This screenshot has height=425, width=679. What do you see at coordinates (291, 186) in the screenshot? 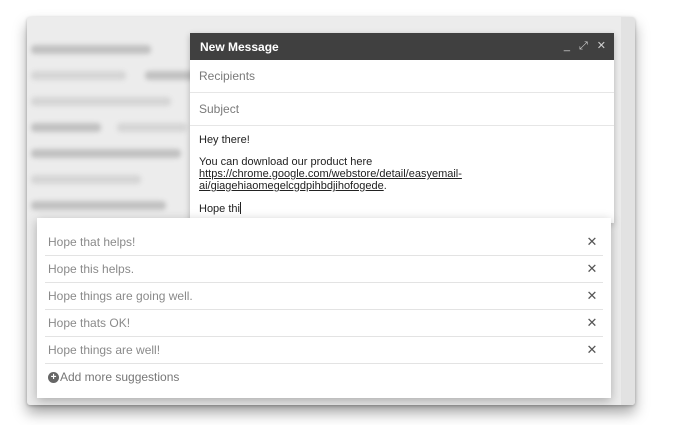
I see `product-link-continued: ai/giagehiaomegelcgdpihbdjihofogede` at bounding box center [291, 186].